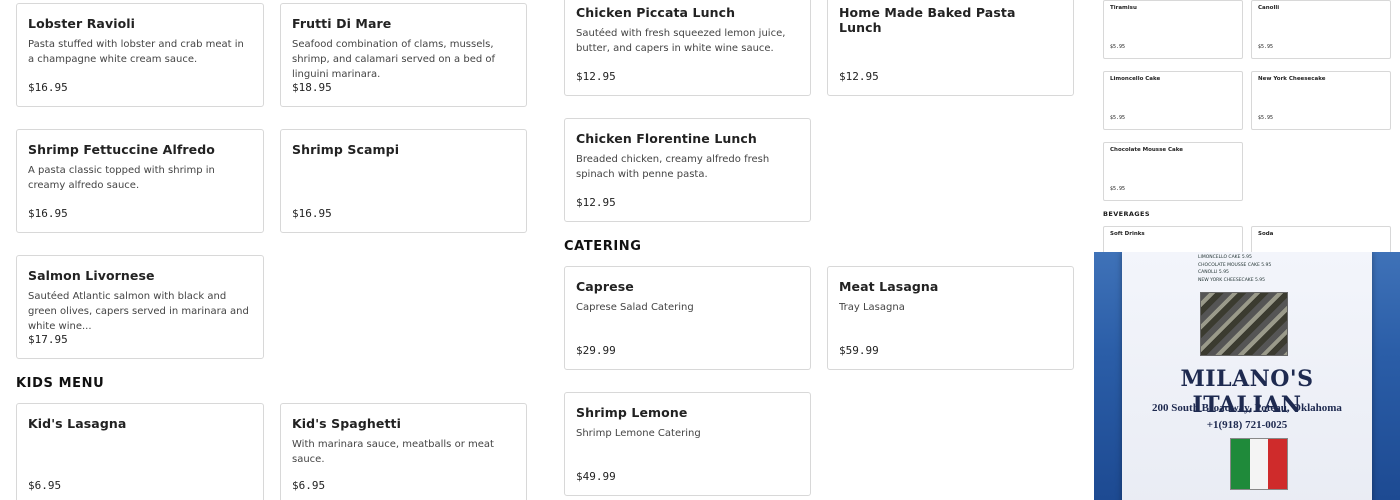 The image size is (1400, 500). What do you see at coordinates (342, 23) in the screenshot?
I see `item-name: Frutti Di Mare` at bounding box center [342, 23].